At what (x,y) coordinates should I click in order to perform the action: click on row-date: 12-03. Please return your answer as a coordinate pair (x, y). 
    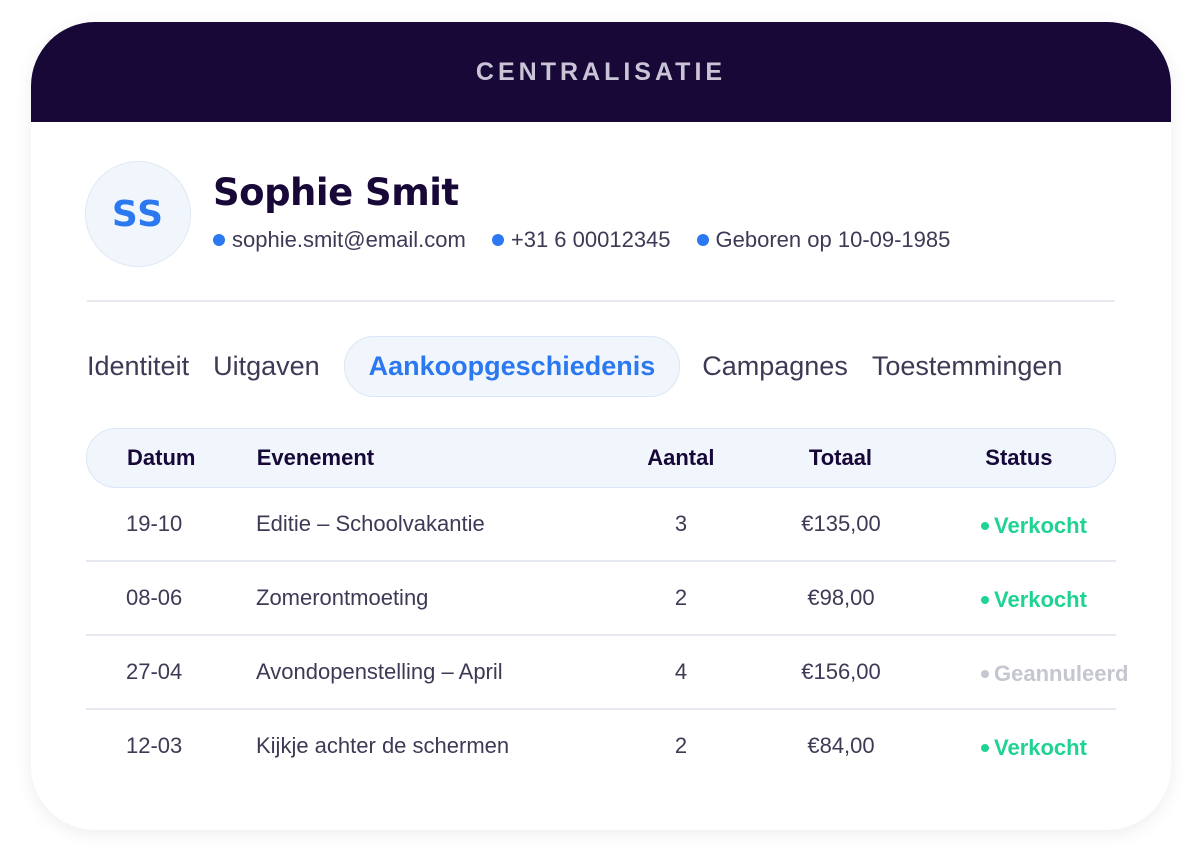
    Looking at the image, I should click on (154, 745).